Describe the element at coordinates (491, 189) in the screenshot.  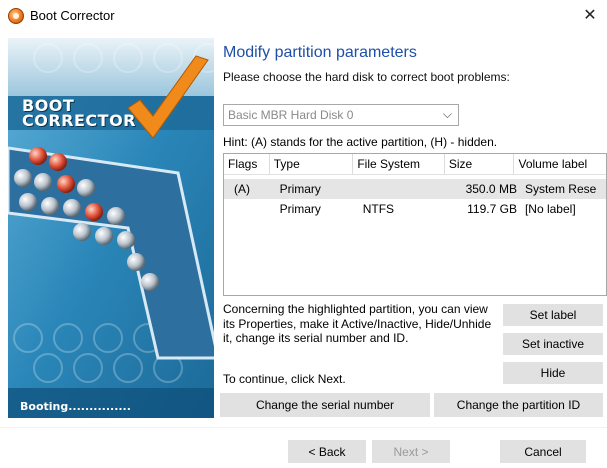
I see `cell-size: 350.0 MB` at that location.